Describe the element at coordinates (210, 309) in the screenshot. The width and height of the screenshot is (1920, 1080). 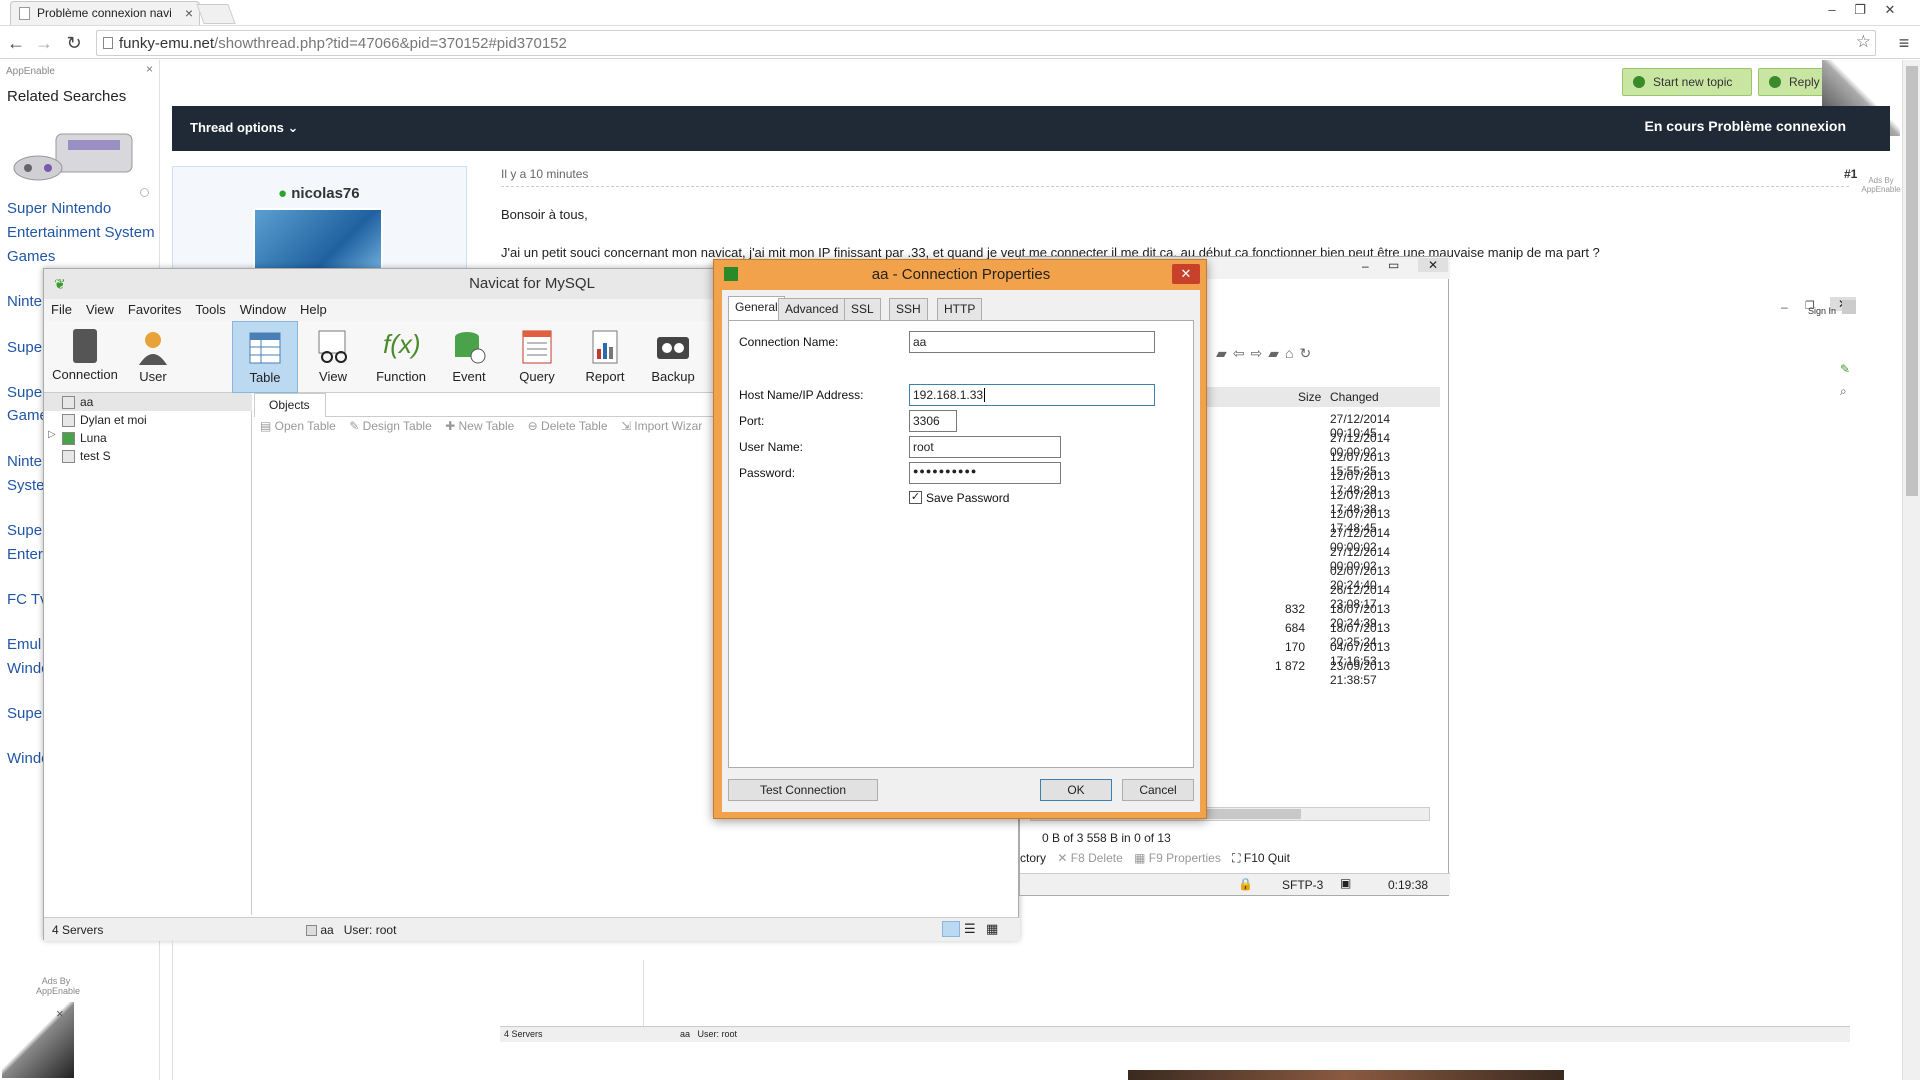
I see `menu-tools: Tools` at that location.